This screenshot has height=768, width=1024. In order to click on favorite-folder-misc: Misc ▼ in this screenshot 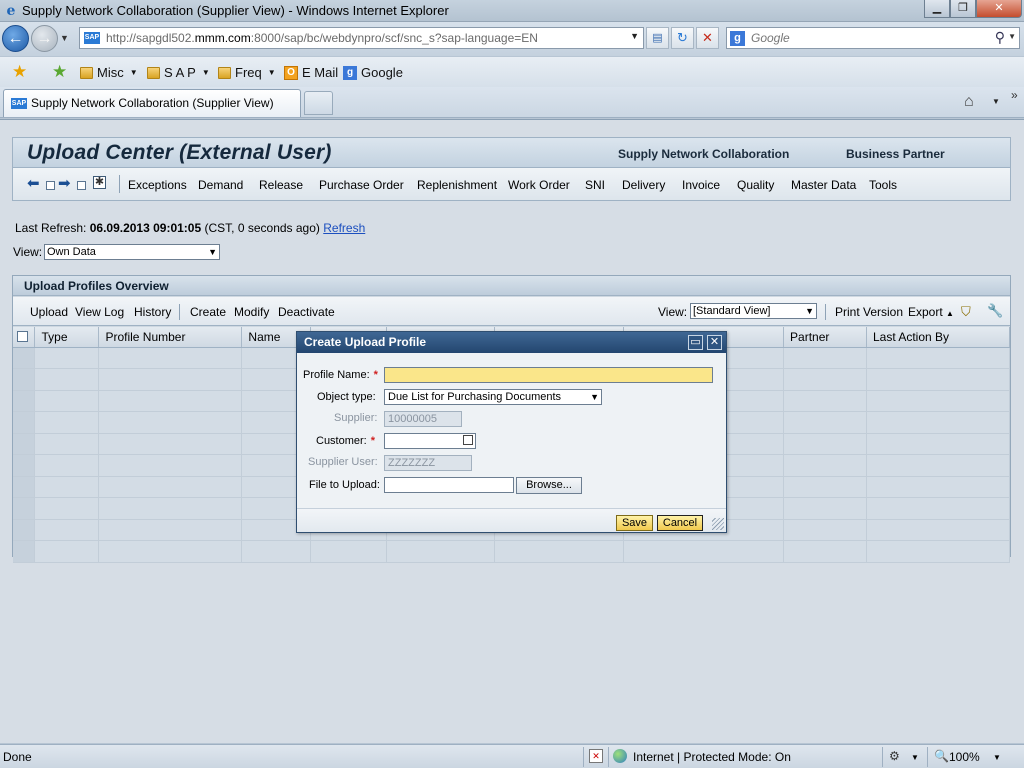, I will do `click(109, 72)`.